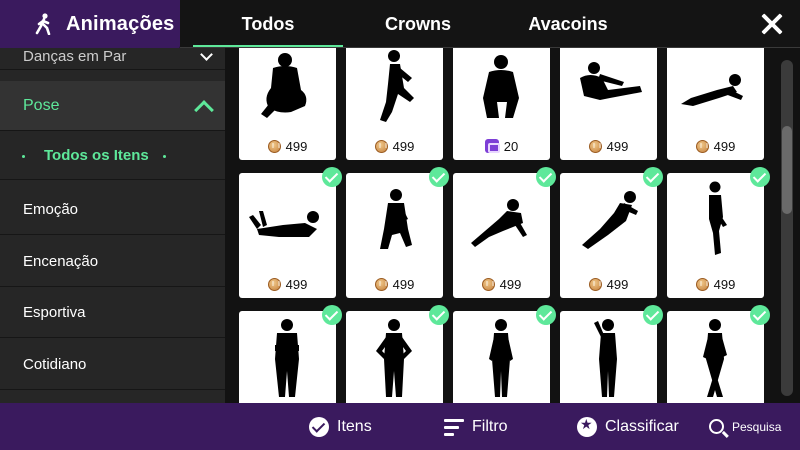 This screenshot has height=450, width=800. I want to click on section-title: Animações, so click(97, 24).